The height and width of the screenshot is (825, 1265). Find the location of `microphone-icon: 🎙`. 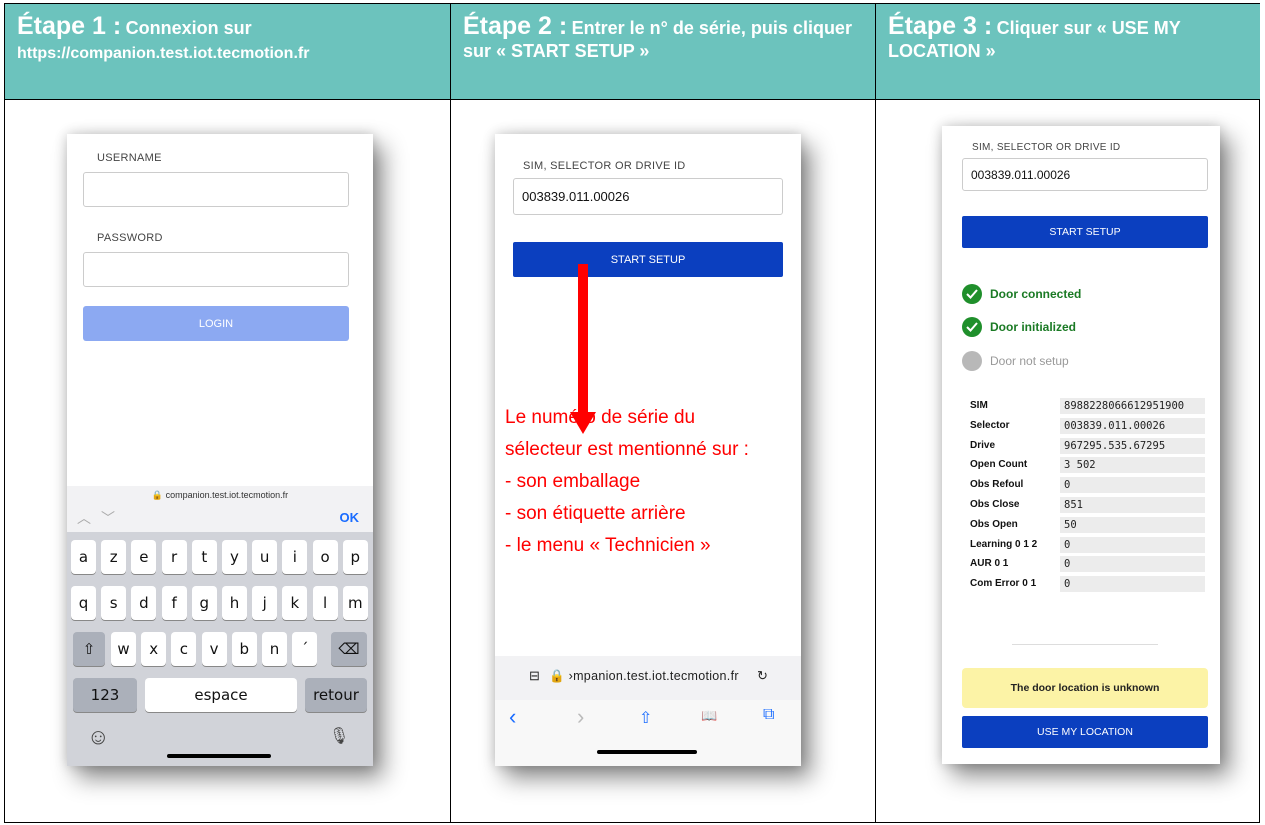

microphone-icon: 🎙 is located at coordinates (339, 736).